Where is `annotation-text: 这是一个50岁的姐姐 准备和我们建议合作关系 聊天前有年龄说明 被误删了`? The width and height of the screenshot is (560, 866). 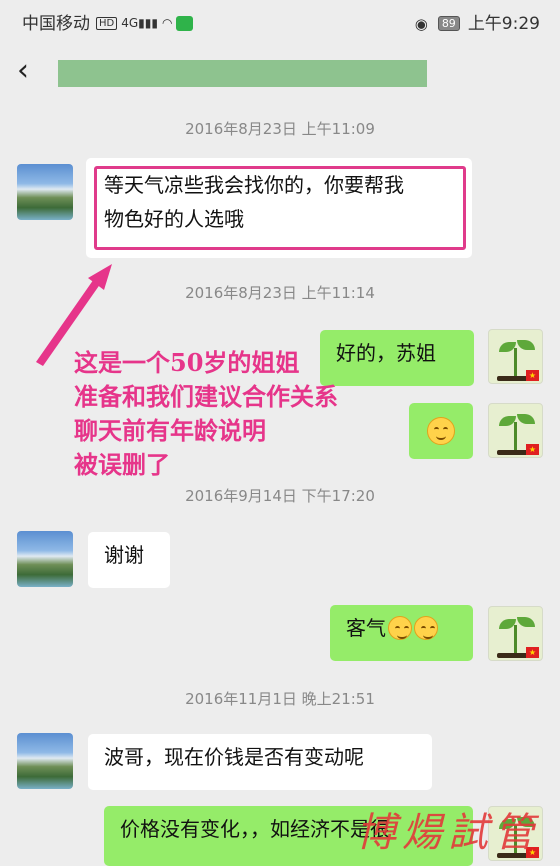 annotation-text: 这是一个50岁的姐姐 准备和我们建议合作关系 聊天前有年龄说明 被误删了 is located at coordinates (206, 414).